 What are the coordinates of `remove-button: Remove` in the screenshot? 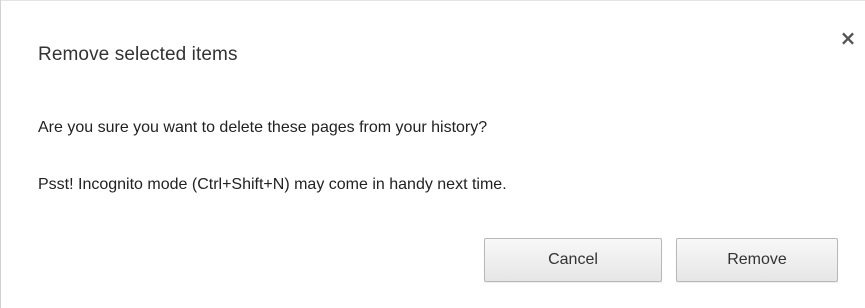 It's located at (757, 260).